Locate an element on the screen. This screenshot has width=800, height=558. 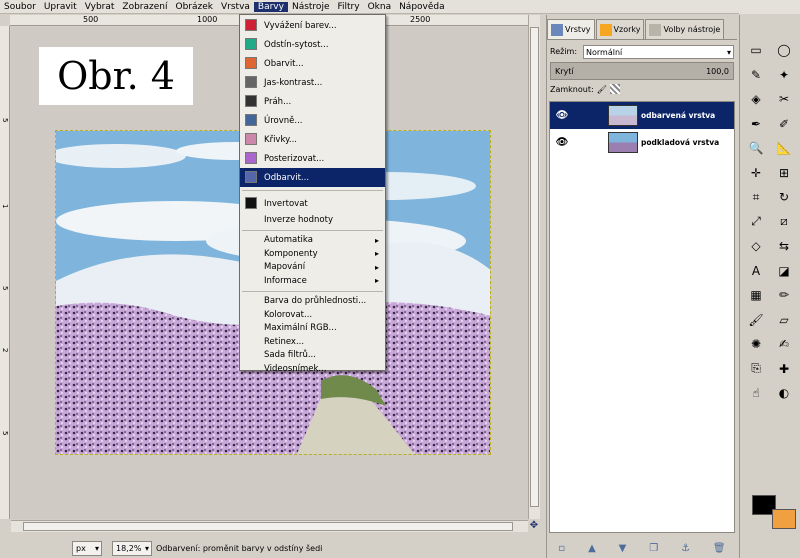
fuzzy-select-tool-icon: ✦ is located at coordinates (784, 75).